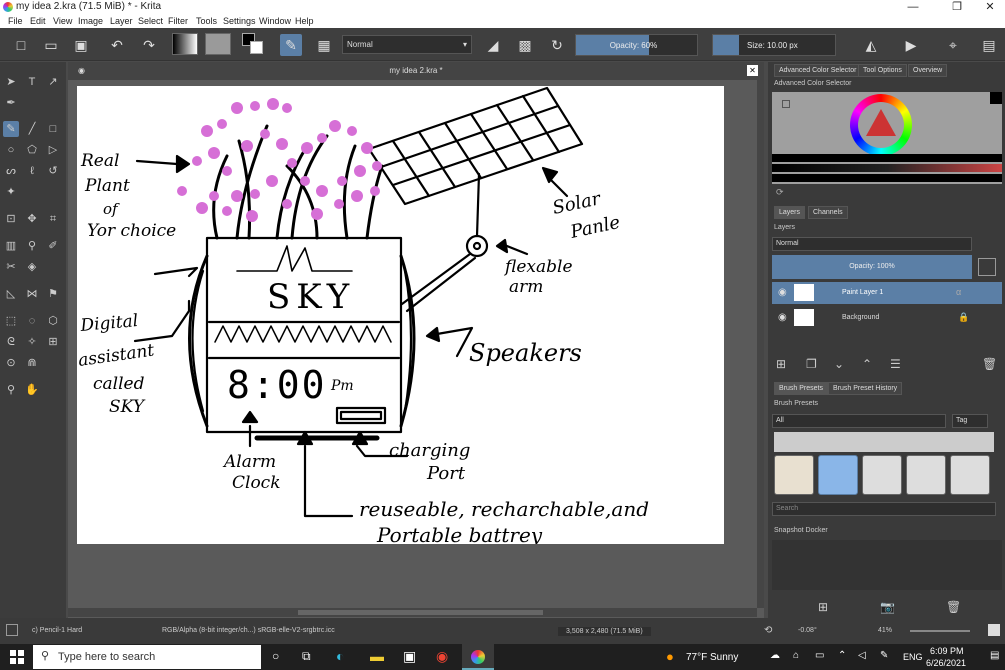 The width and height of the screenshot is (1005, 670). I want to click on fill-tool-icon: ◈, so click(32, 267).